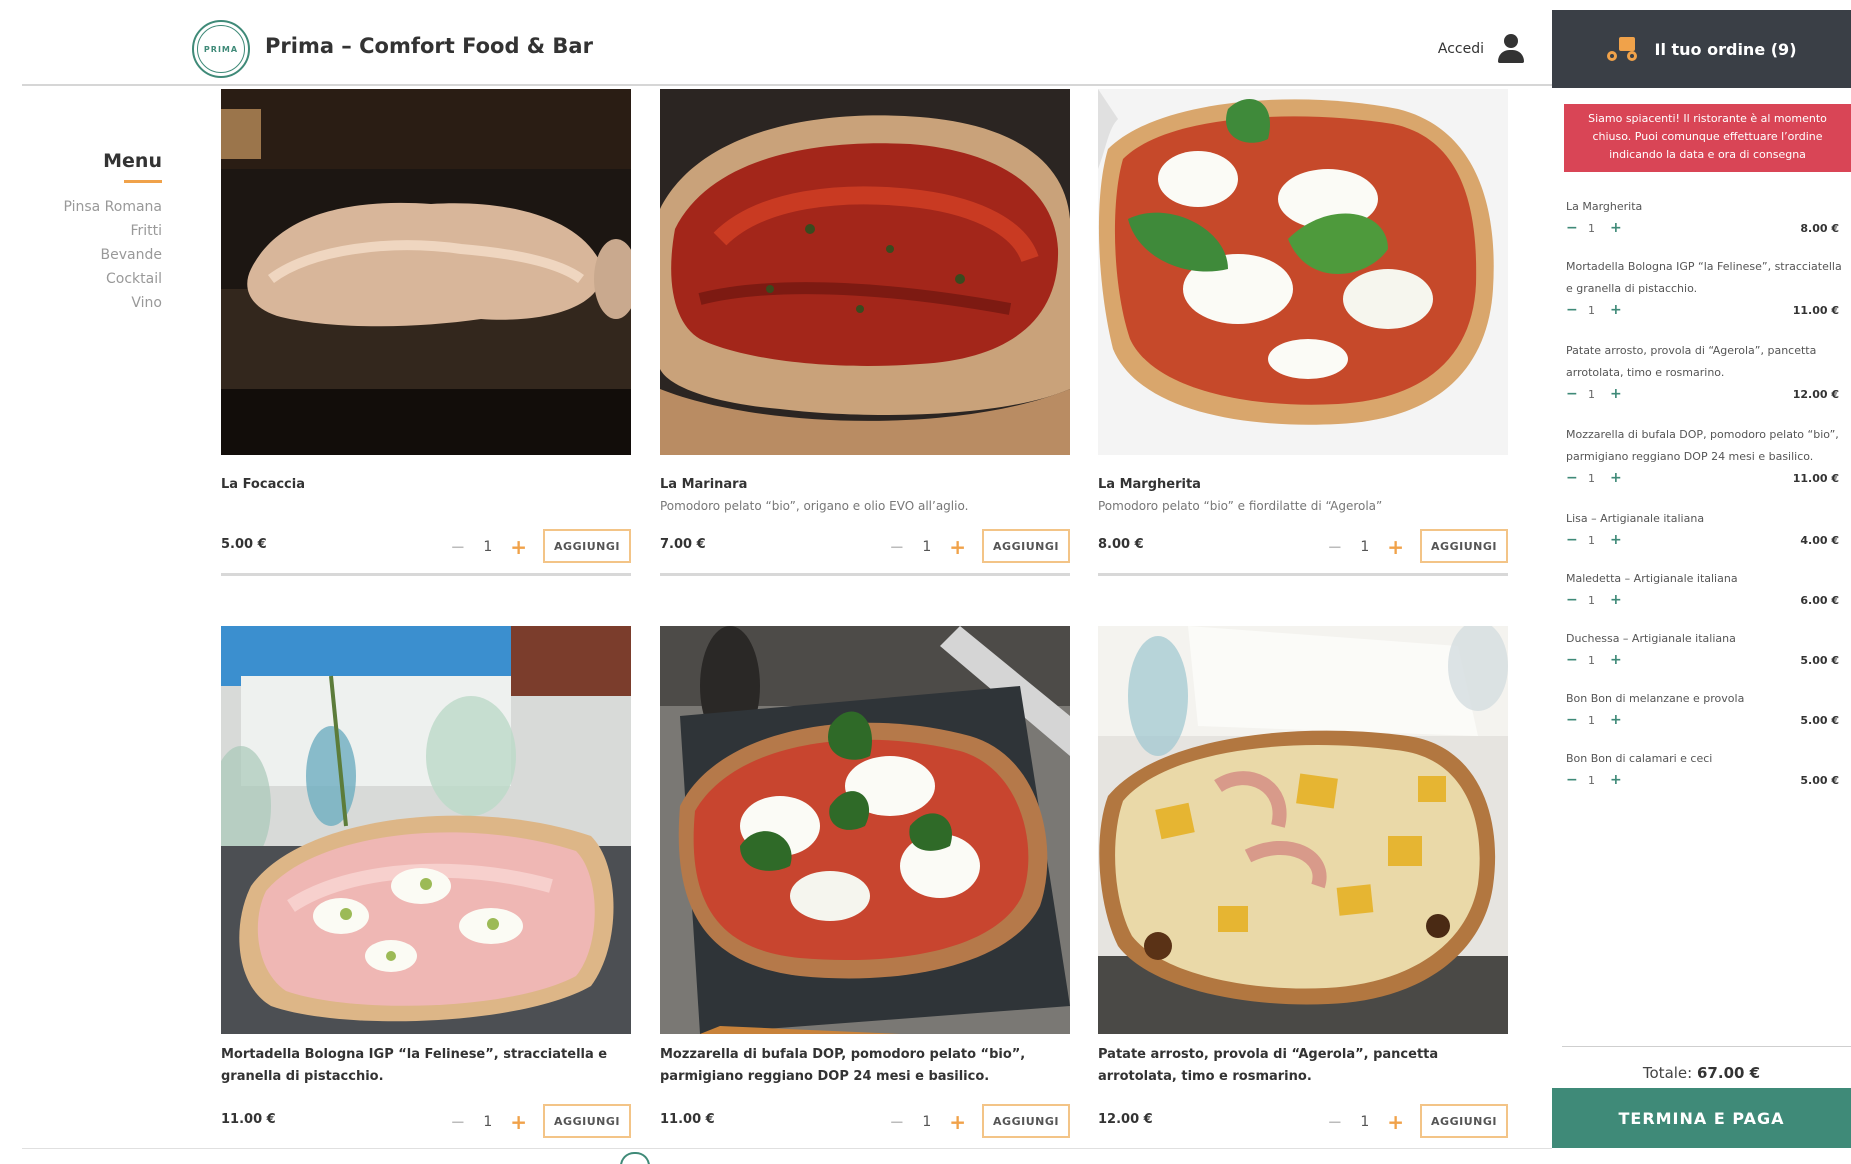 The height and width of the screenshot is (1164, 1851). I want to click on cart-item-price: 5.00 €, so click(1819, 780).